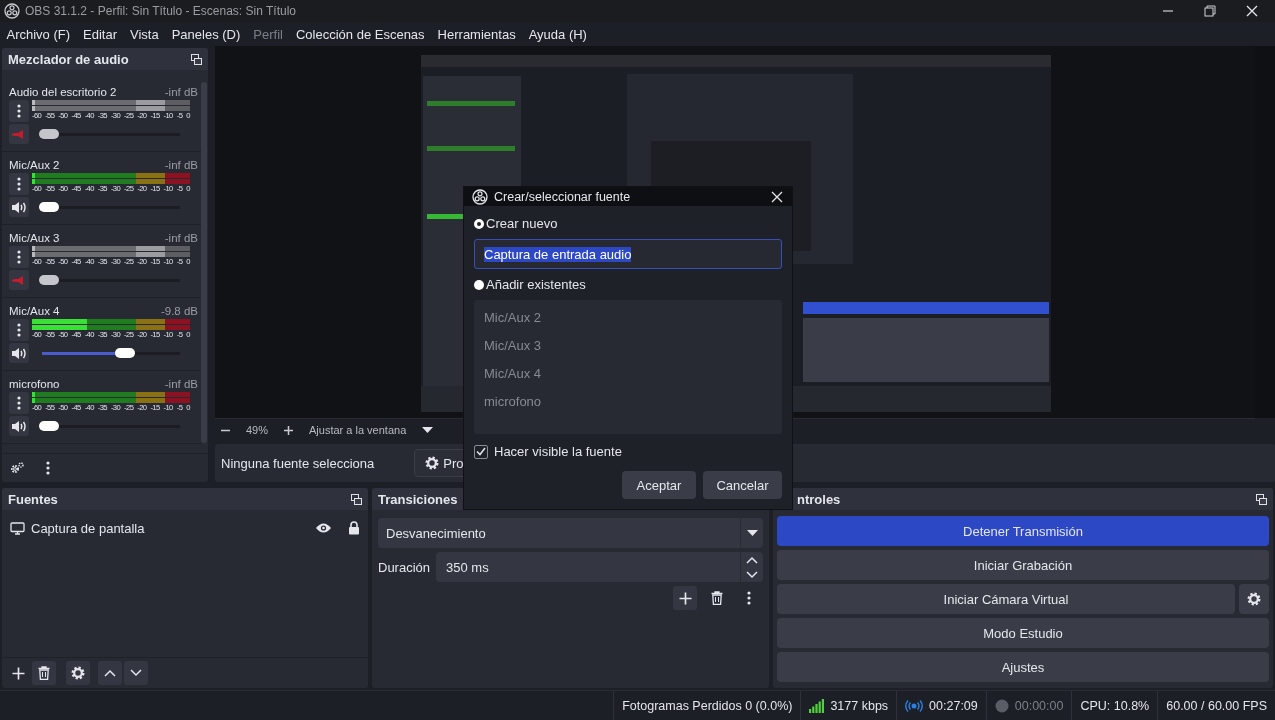 The image size is (1275, 720). What do you see at coordinates (563, 196) in the screenshot?
I see `dialog-title: Crear/seleccionar fuente` at bounding box center [563, 196].